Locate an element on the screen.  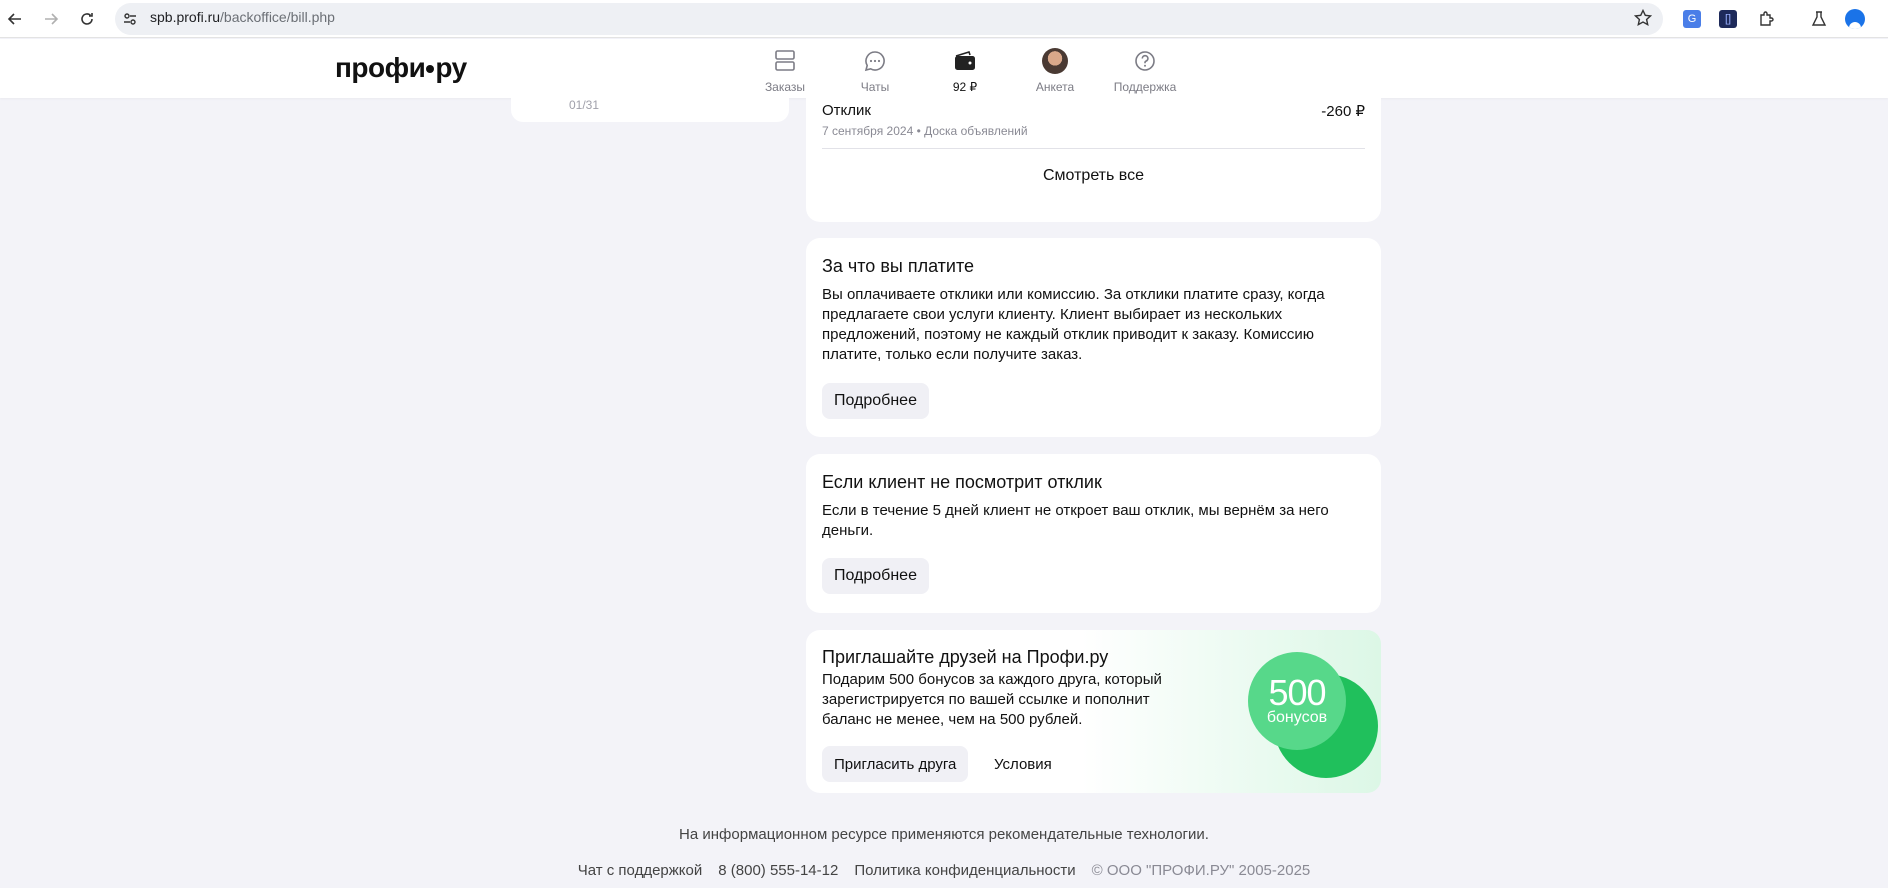
bookmark-star-icon is located at coordinates (1643, 20).